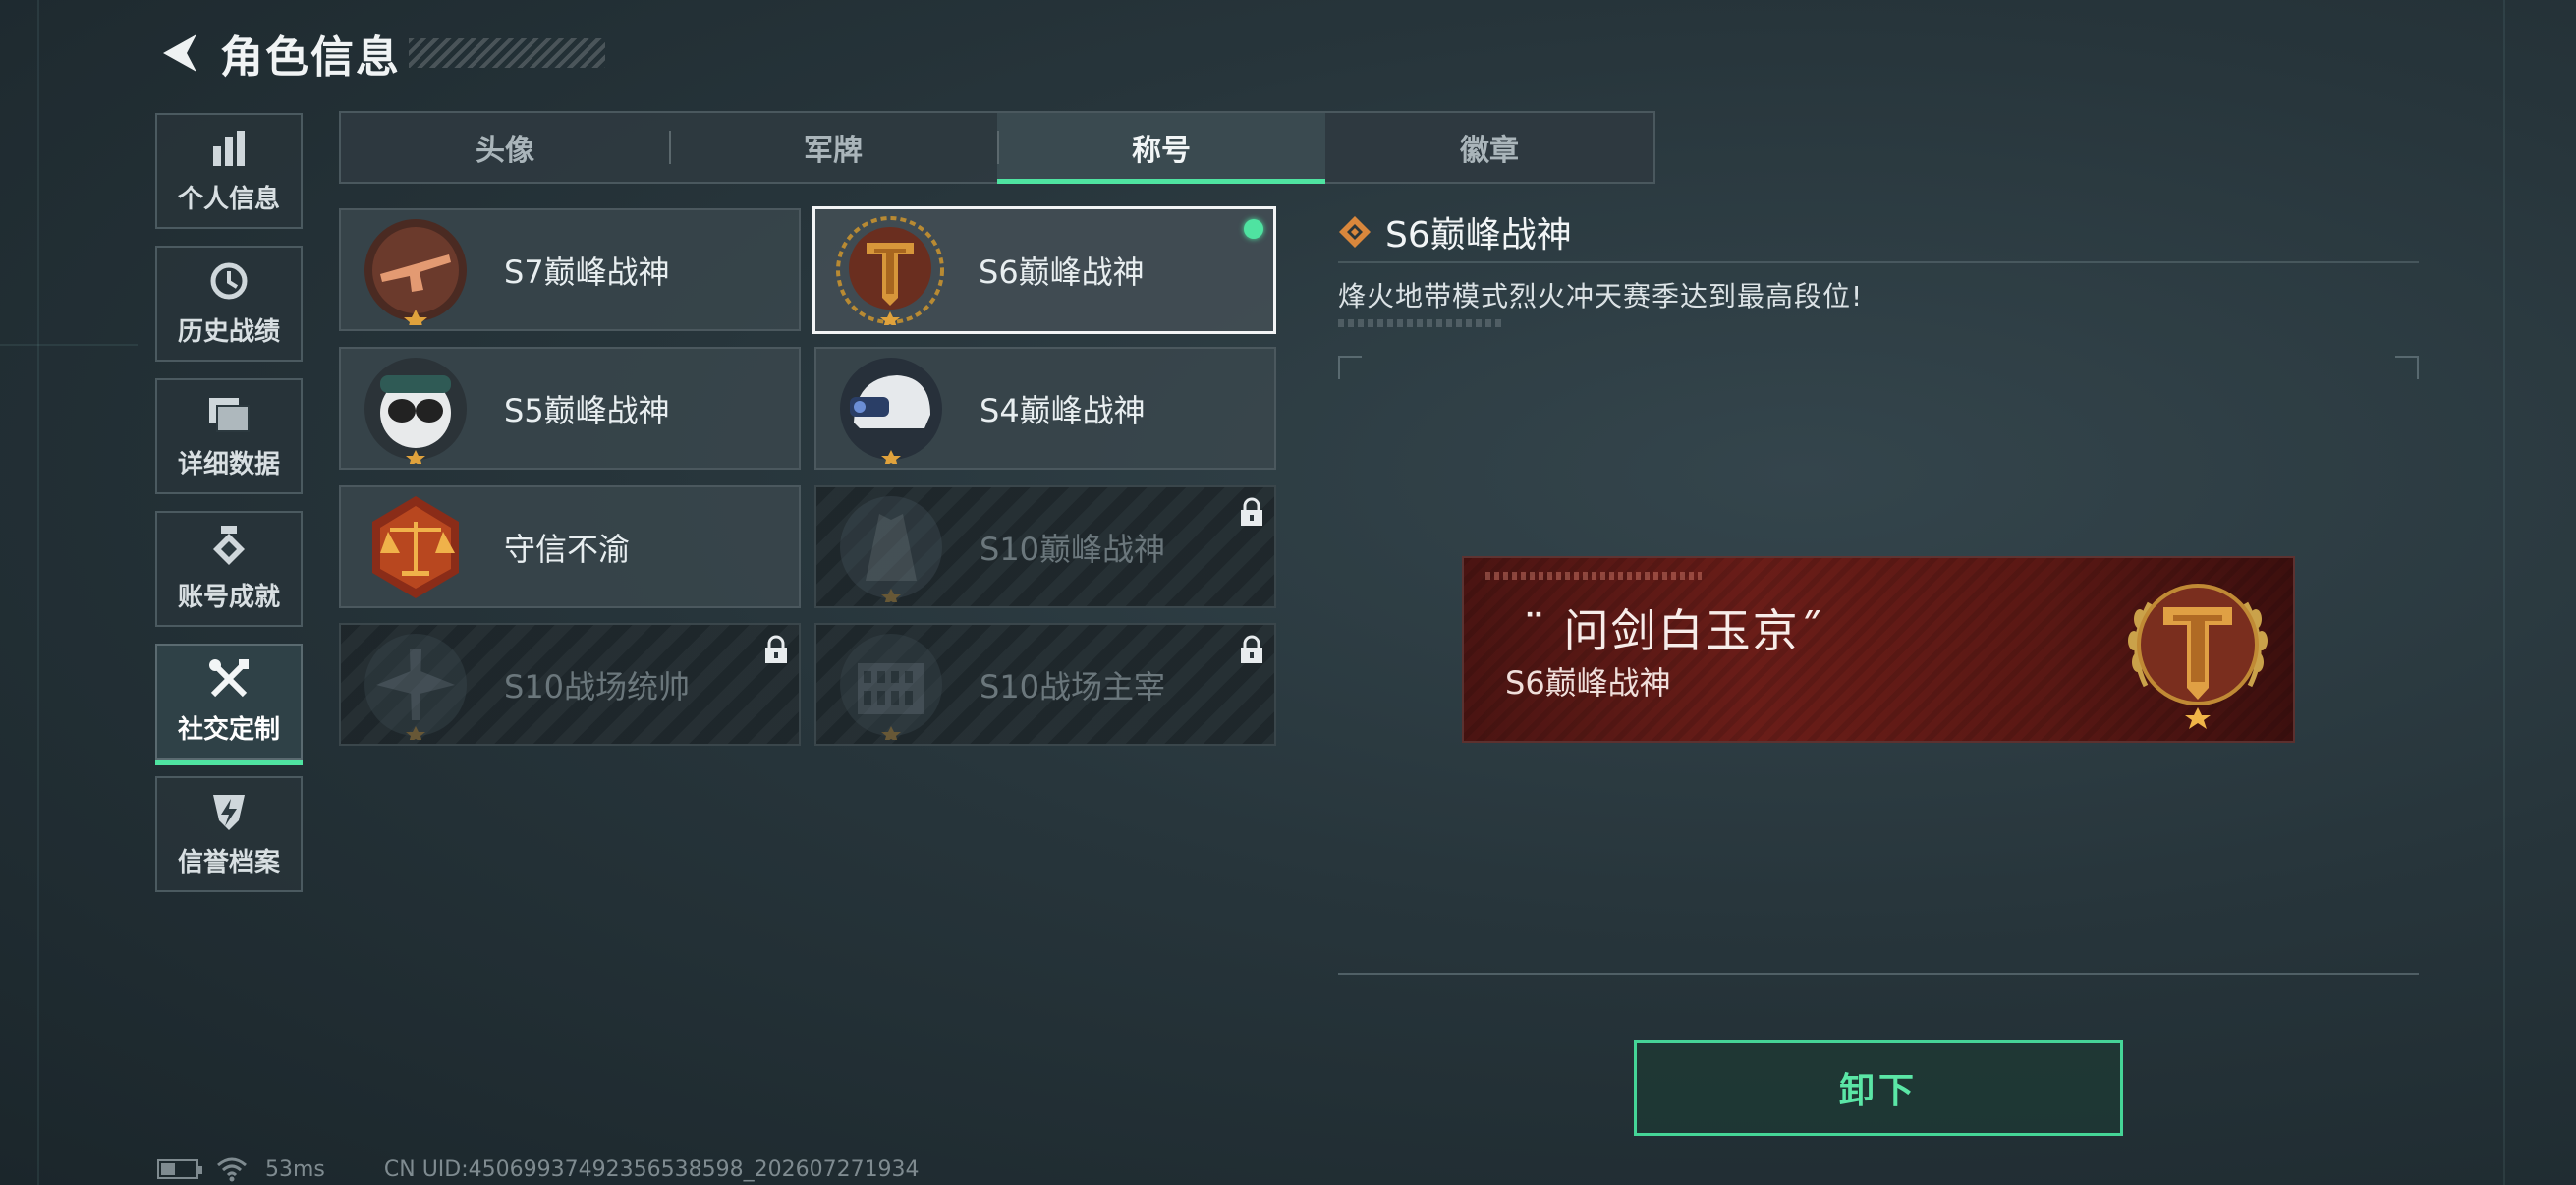  I want to click on detail-subtext-decoration, so click(1421, 323).